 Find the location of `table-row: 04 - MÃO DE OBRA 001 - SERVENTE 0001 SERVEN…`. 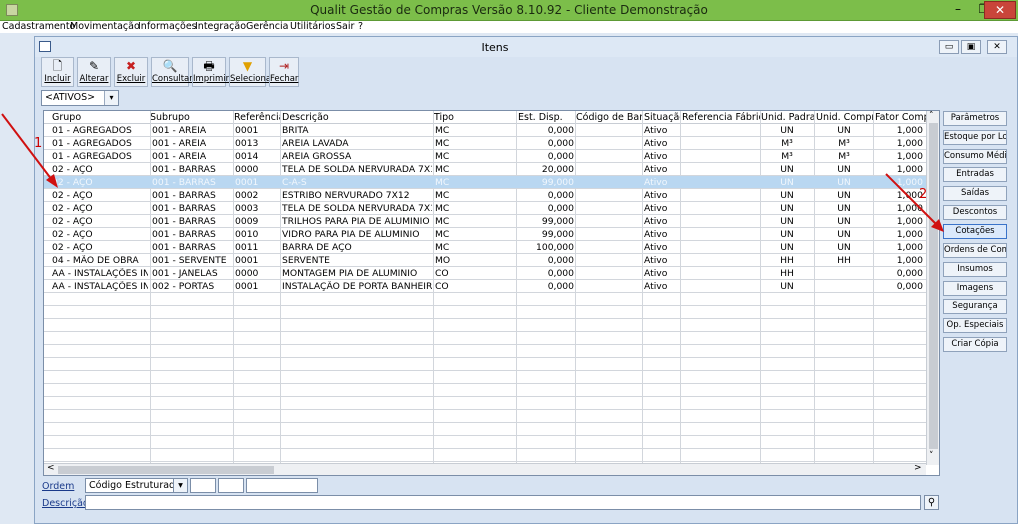

table-row: 04 - MÃO DE OBRA 001 - SERVENTE 0001 SERVEN… is located at coordinates (491, 260).